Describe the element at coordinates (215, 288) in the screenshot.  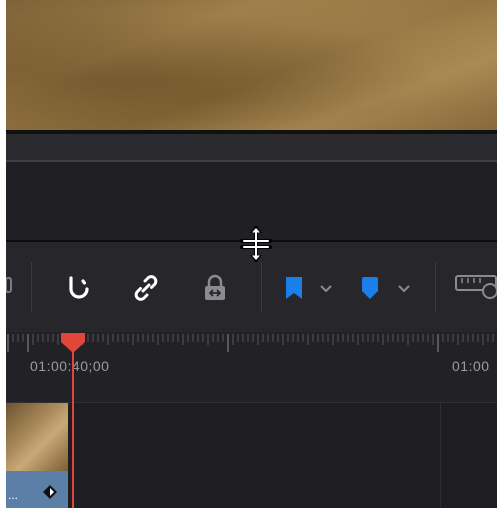
I see `position-lock-icon` at that location.